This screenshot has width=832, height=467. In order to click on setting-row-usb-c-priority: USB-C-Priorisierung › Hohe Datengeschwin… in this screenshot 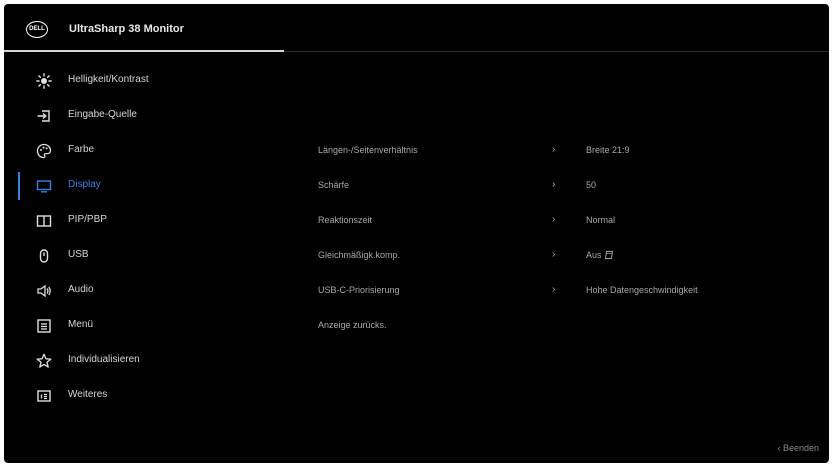, I will do `click(564, 291)`.